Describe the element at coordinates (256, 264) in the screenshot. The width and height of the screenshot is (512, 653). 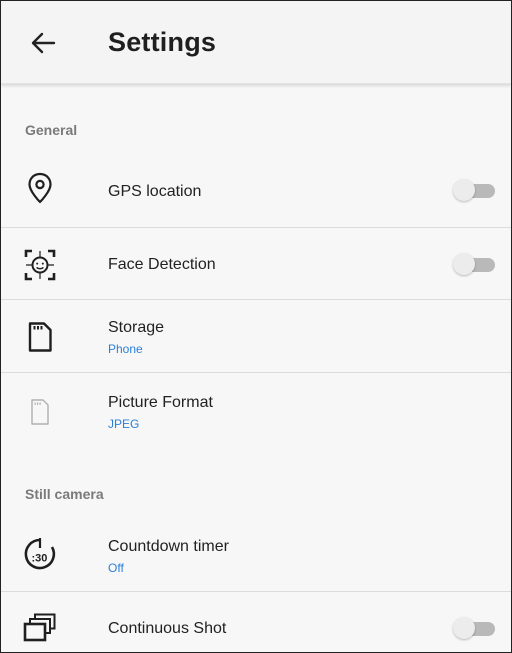
I see `setting-face-detection: Face Detection` at that location.